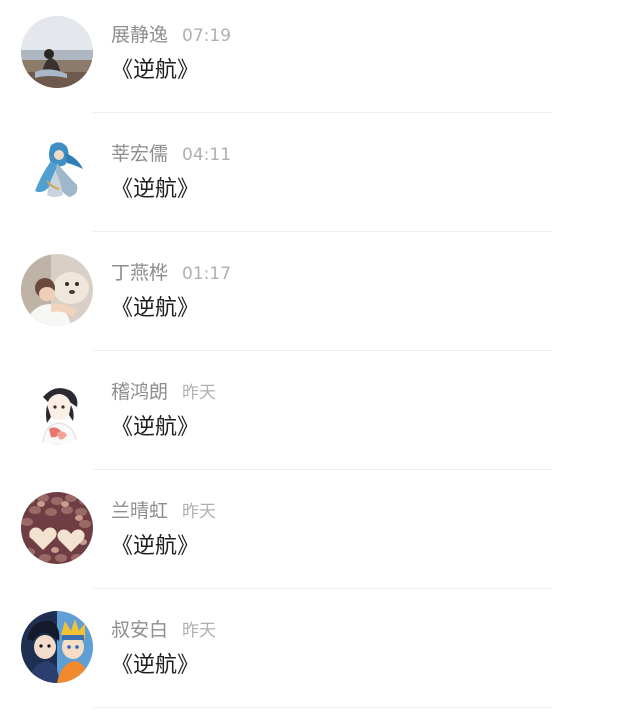  I want to click on comment-meta: 叔安白 昨天, so click(163, 630).